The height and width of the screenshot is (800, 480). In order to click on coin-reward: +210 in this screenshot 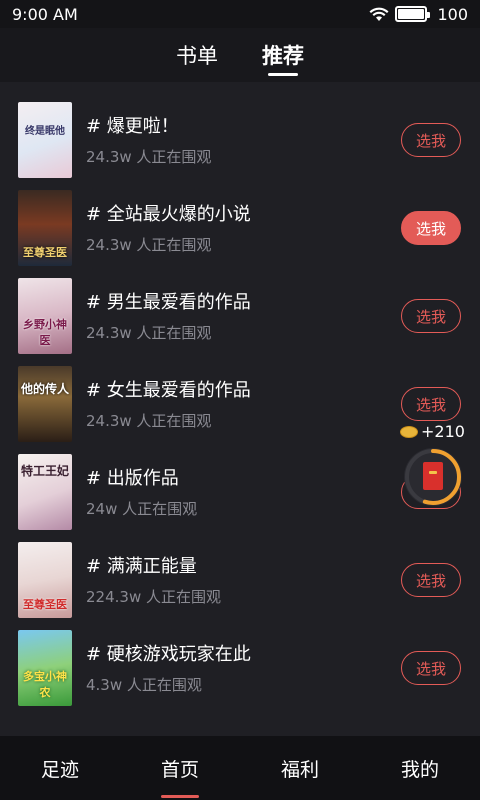, I will do `click(433, 431)`.